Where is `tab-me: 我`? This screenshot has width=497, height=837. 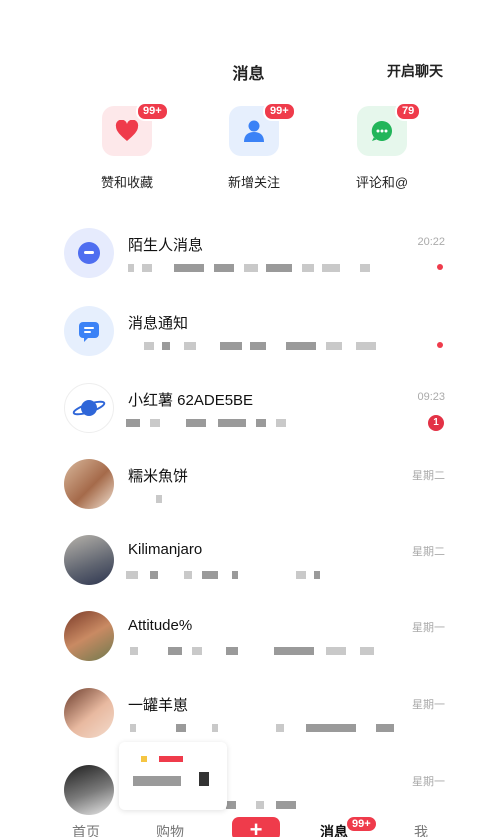 tab-me: 我 is located at coordinates (421, 829).